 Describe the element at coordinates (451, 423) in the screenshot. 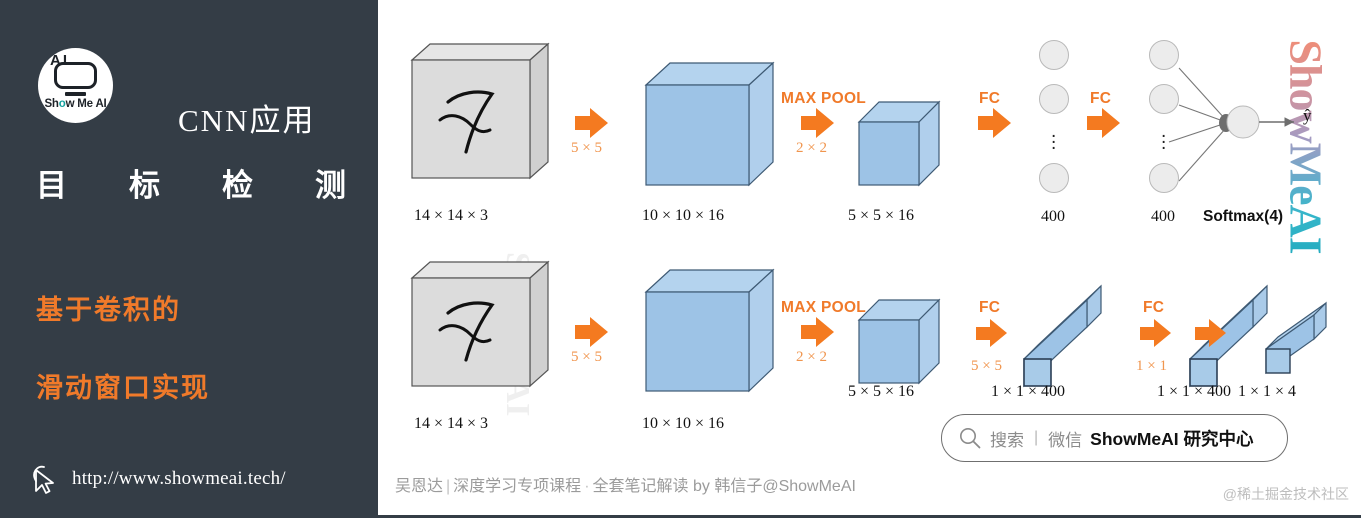

I see `bottom-input-label: 14 × 14 × 3` at that location.